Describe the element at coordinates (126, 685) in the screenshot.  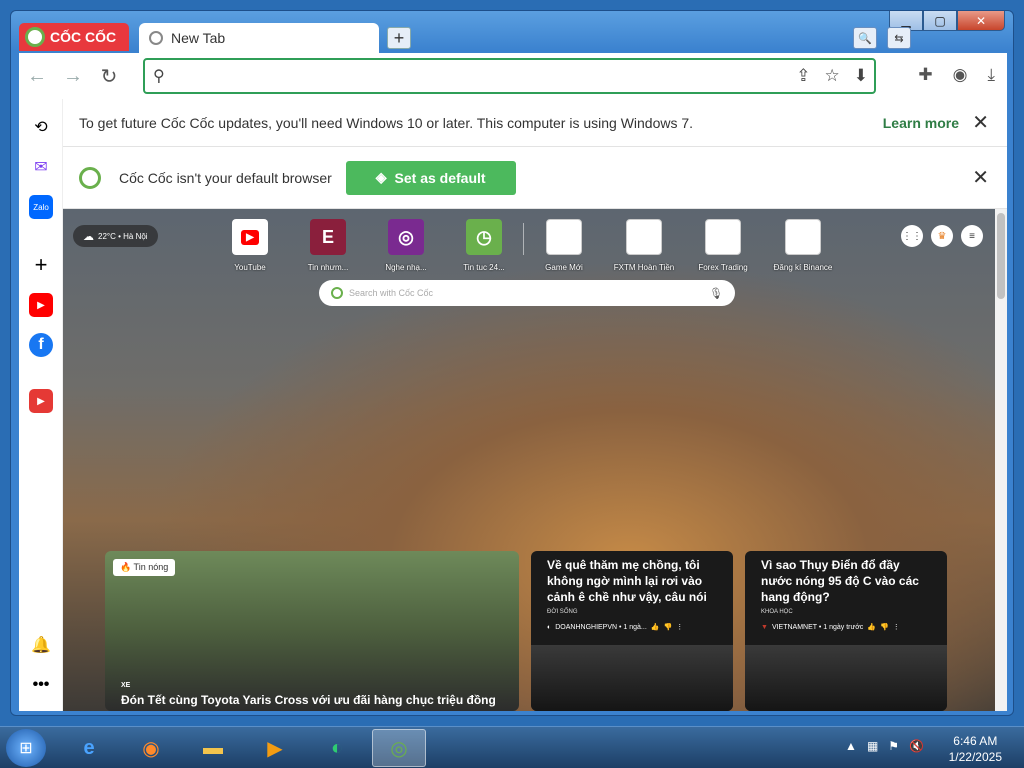
I see `news-category: XE` at that location.